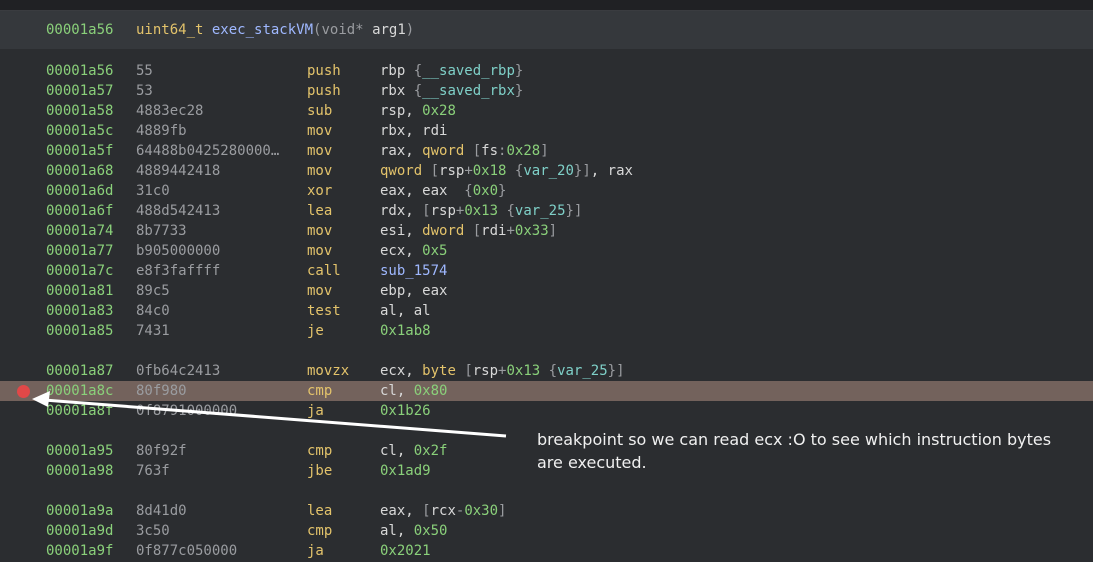 The width and height of the screenshot is (1093, 562). Describe the element at coordinates (275, 418) in the screenshot. I see `arrow-shaft` at that location.